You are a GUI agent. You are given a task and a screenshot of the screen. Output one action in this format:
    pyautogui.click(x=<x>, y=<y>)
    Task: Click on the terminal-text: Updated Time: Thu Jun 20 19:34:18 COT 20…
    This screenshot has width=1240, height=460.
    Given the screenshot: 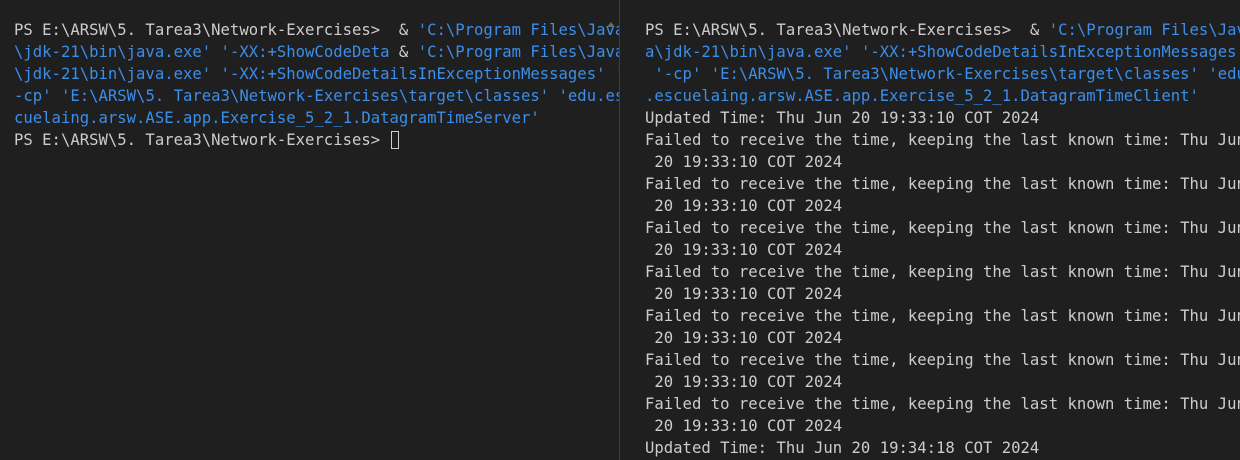 What is the action you would take?
    pyautogui.click(x=842, y=448)
    